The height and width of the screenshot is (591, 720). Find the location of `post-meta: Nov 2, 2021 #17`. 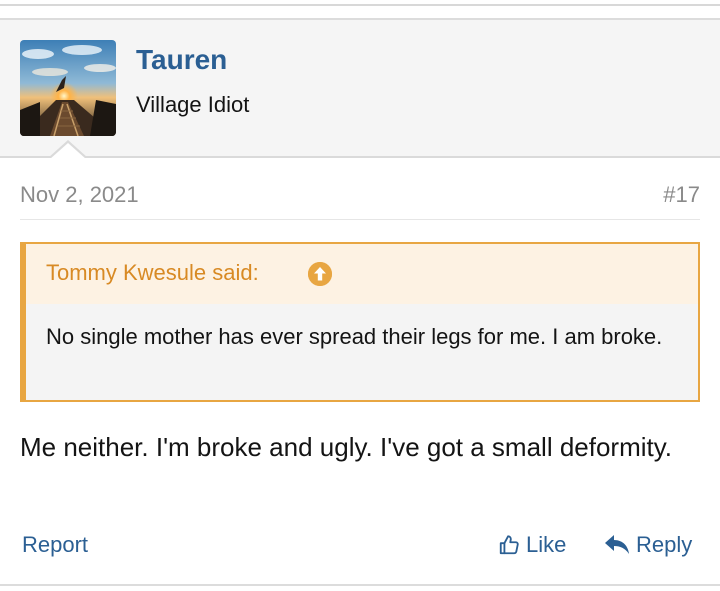

post-meta: Nov 2, 2021 #17 is located at coordinates (360, 201).